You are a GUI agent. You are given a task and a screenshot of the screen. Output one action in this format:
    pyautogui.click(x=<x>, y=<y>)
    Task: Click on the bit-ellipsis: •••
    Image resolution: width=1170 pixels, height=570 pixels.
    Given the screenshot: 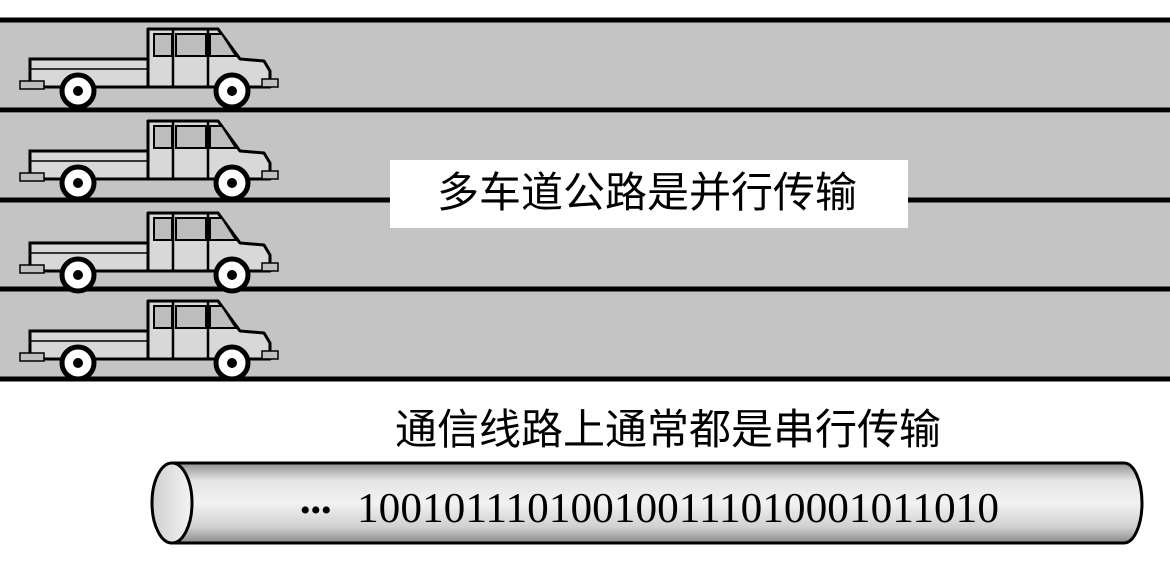 What is the action you would take?
    pyautogui.click(x=316, y=510)
    